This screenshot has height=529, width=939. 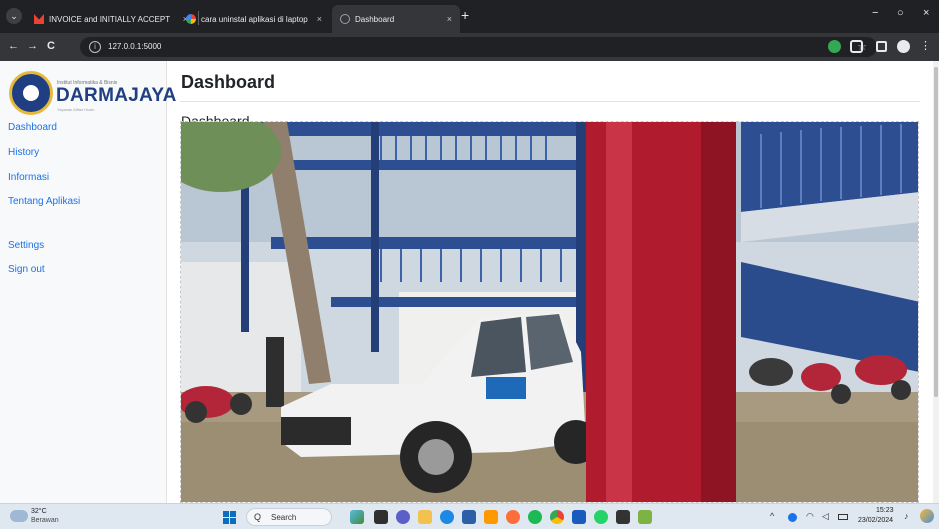 What do you see at coordinates (284, 517) in the screenshot?
I see `search-label: Search` at bounding box center [284, 517].